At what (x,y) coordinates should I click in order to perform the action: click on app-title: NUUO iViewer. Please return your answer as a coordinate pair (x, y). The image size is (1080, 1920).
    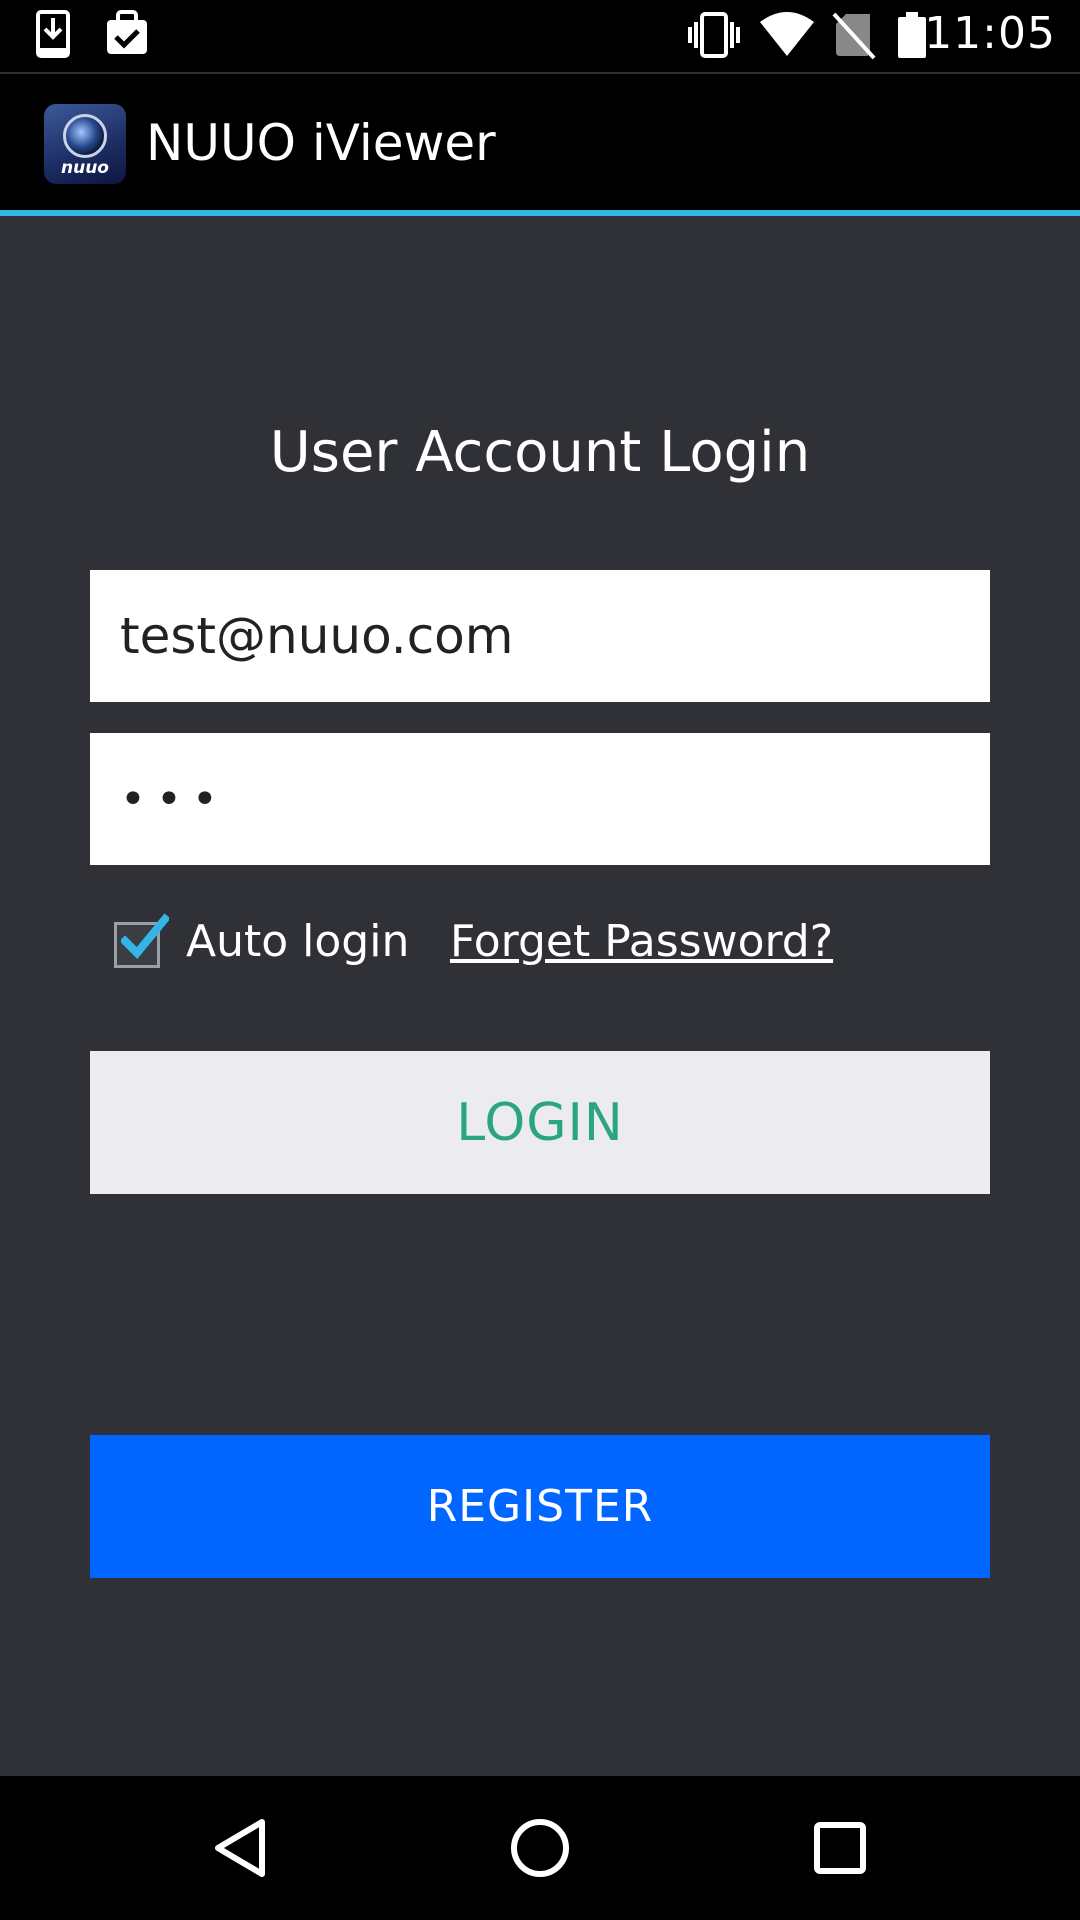
    Looking at the image, I should click on (321, 143).